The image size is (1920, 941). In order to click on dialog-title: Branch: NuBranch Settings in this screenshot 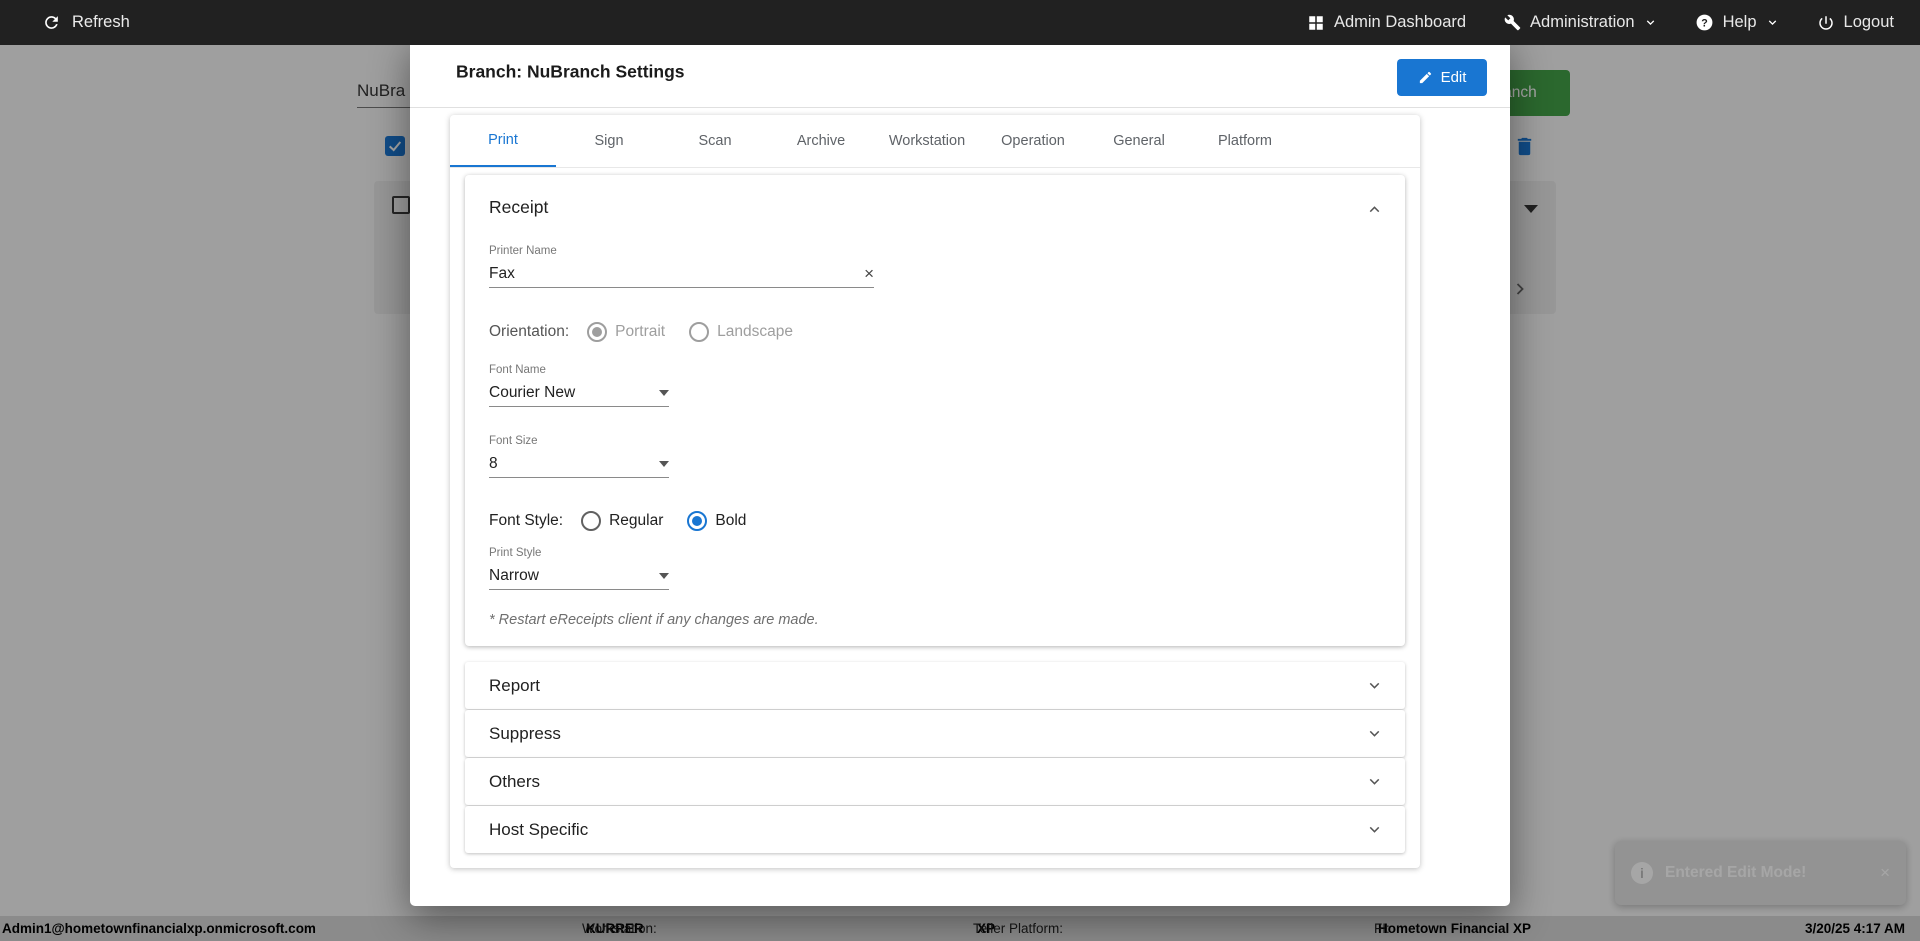, I will do `click(570, 71)`.